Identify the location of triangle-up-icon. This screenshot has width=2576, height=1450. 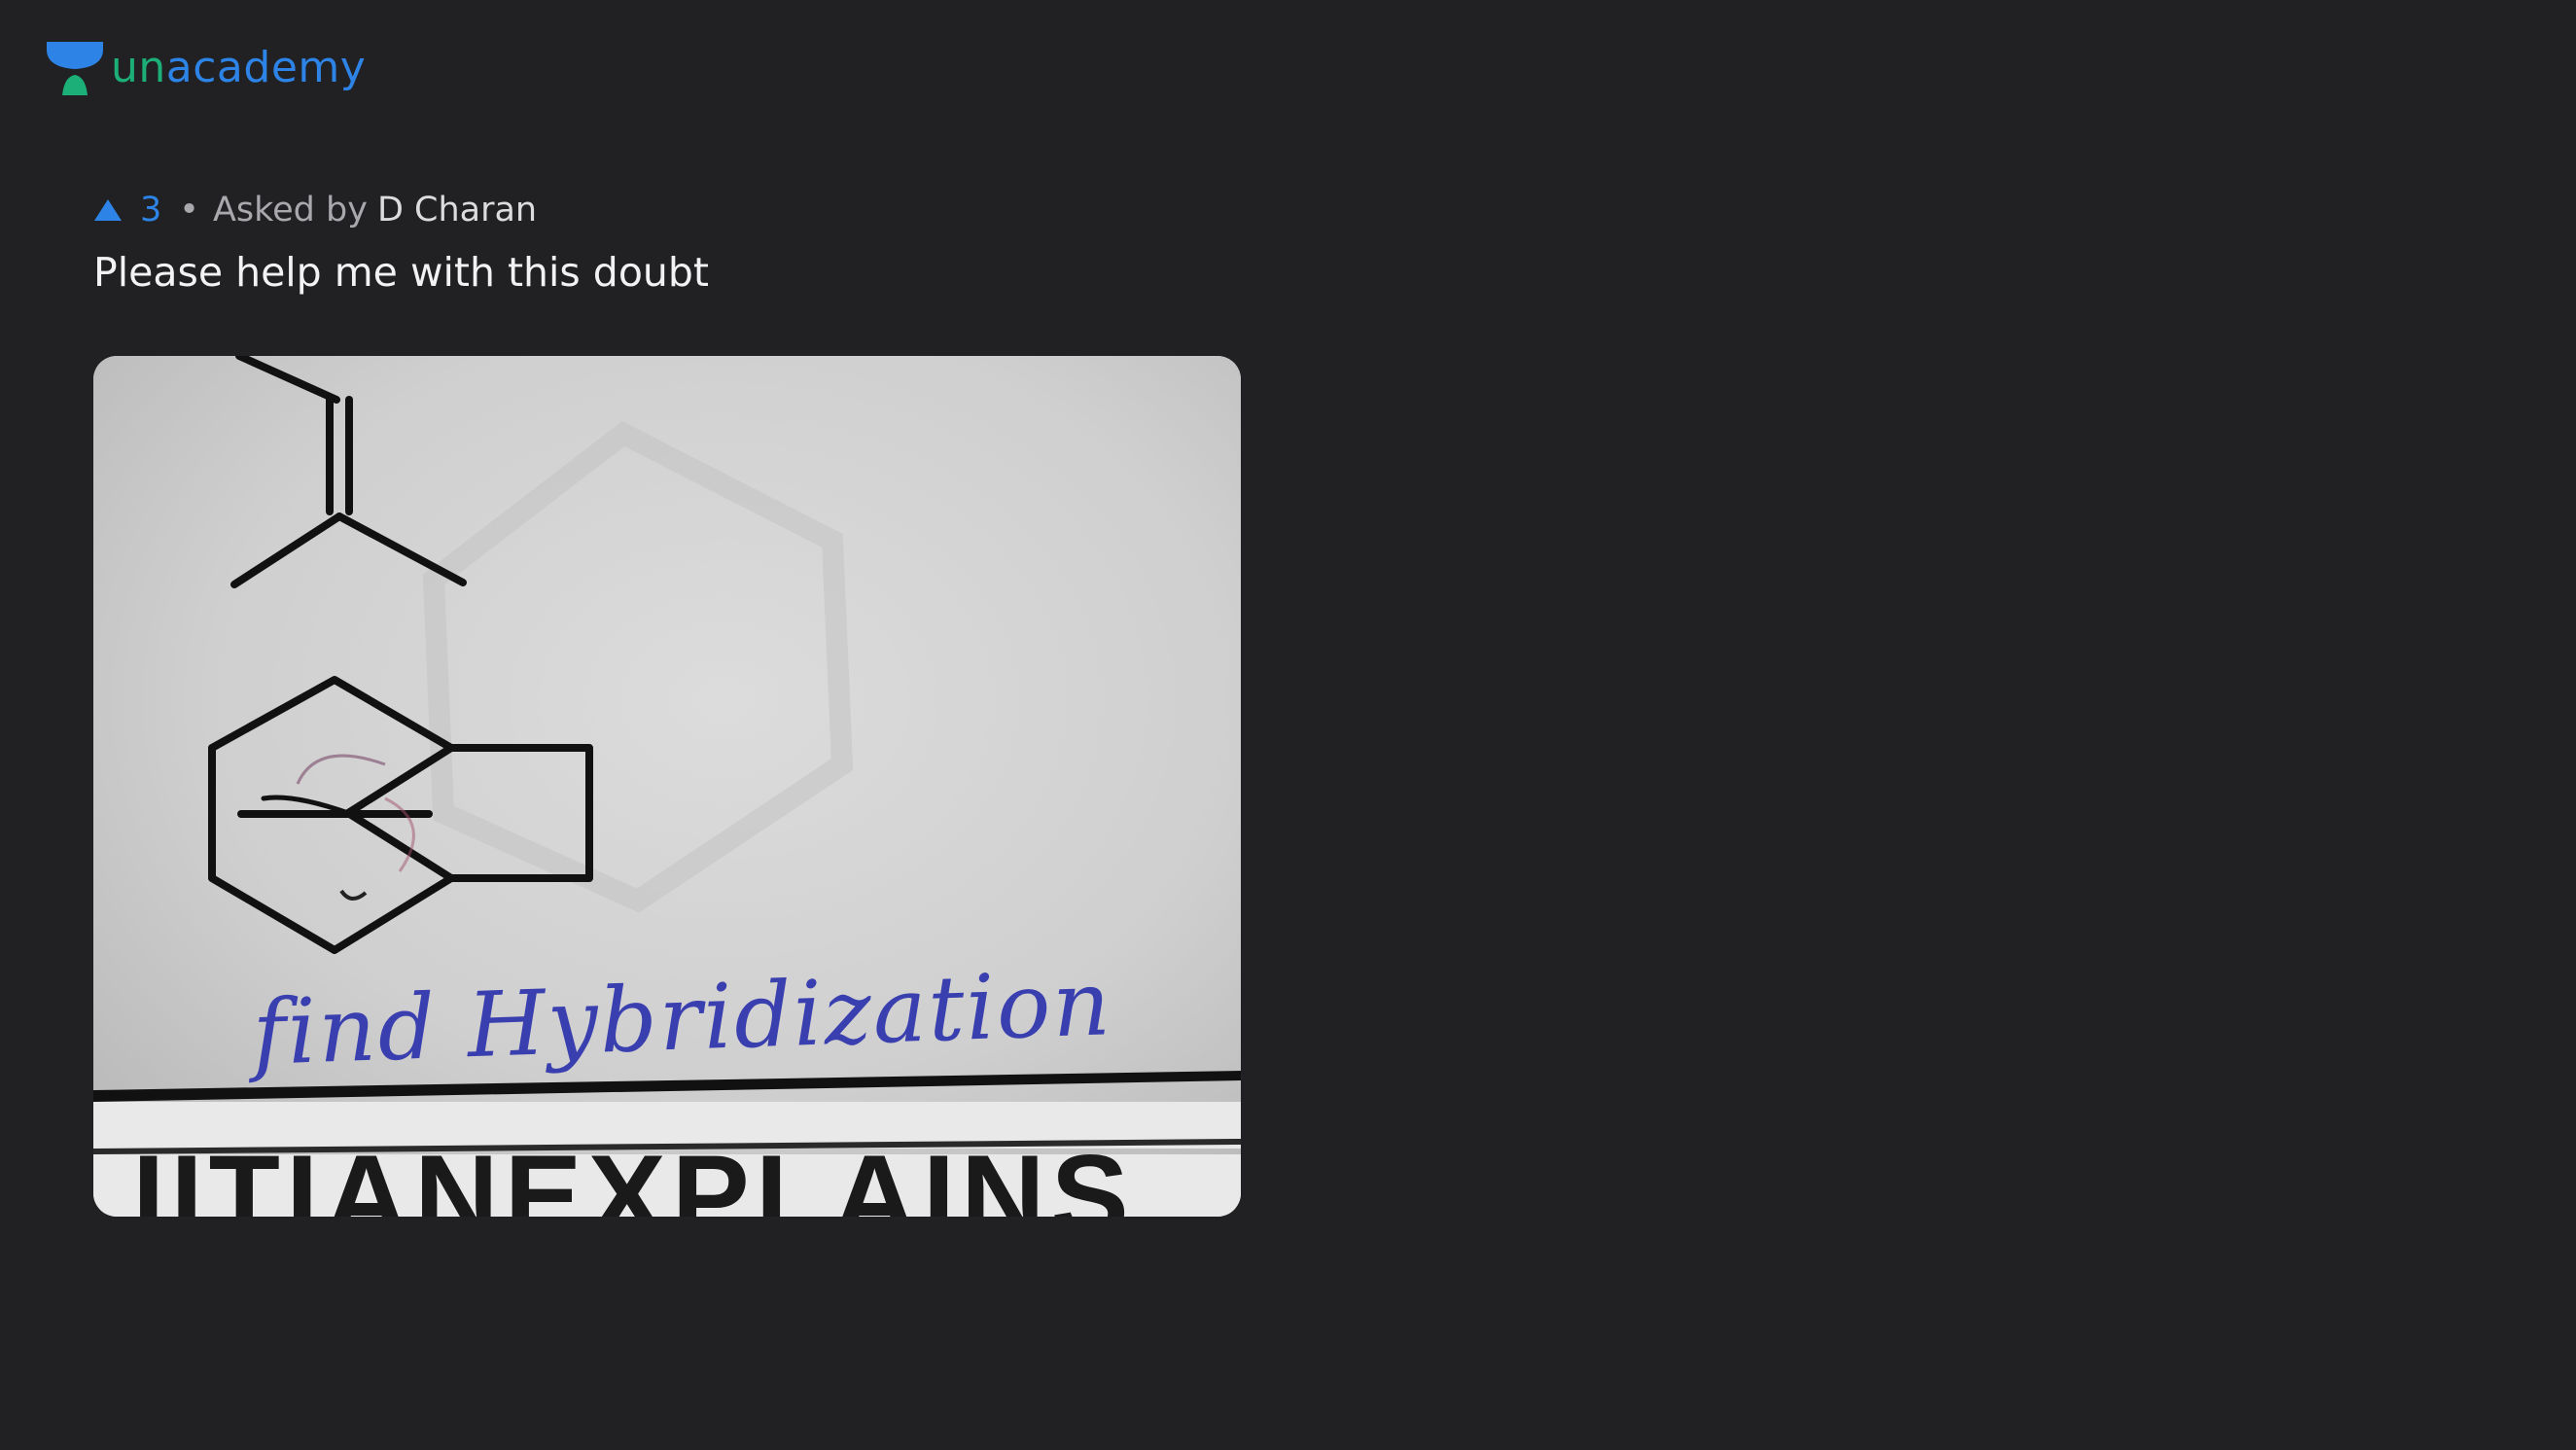
(108, 210).